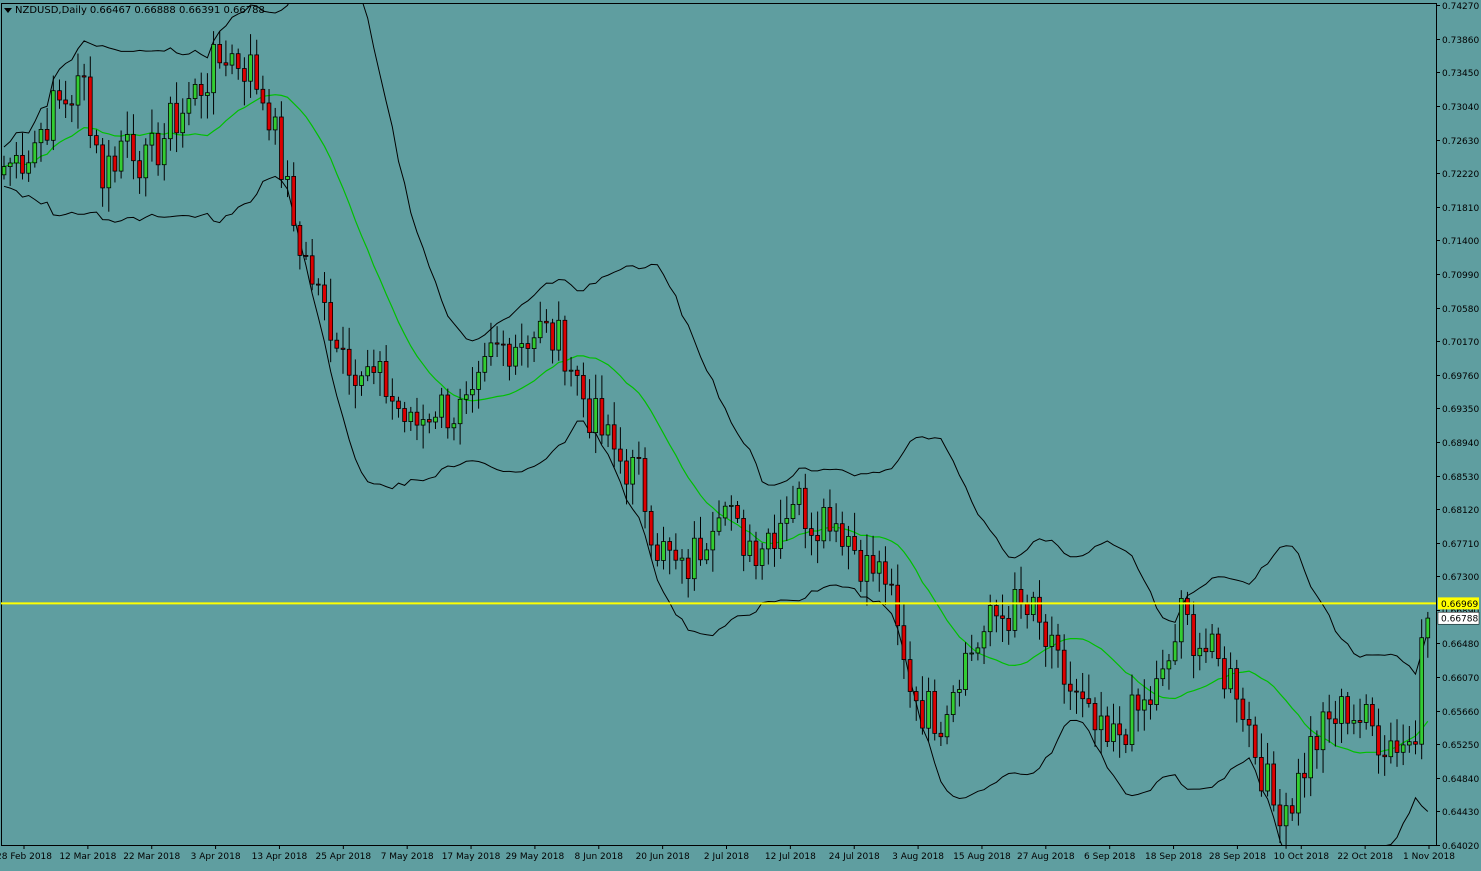  What do you see at coordinates (151, 857) in the screenshot?
I see `x-tick-label: 22 Mar 2018` at bounding box center [151, 857].